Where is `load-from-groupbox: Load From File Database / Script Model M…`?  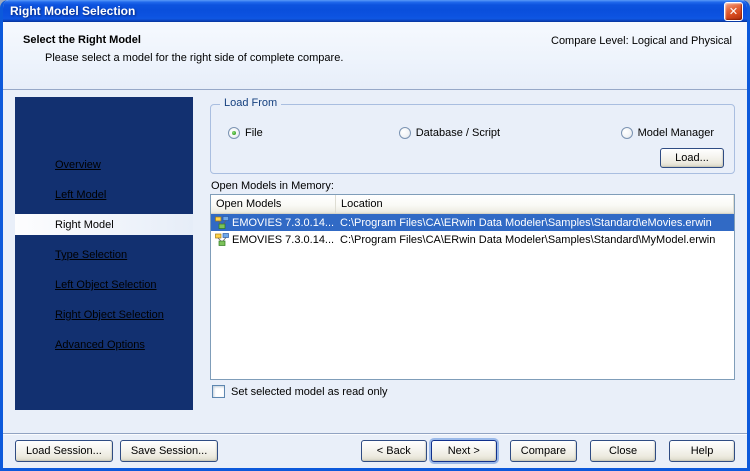 load-from-groupbox: Load From File Database / Script Model M… is located at coordinates (472, 135).